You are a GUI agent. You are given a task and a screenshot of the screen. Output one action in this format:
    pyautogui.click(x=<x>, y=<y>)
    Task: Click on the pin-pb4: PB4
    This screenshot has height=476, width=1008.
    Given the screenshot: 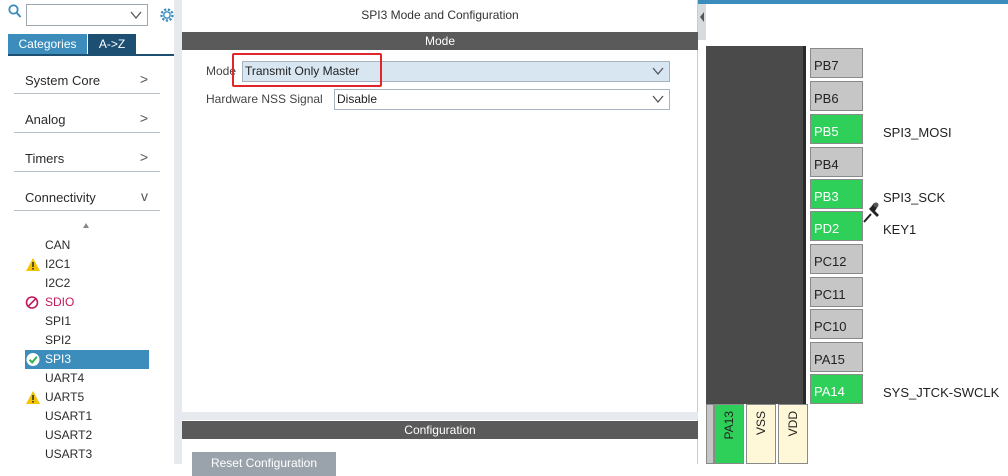 What is the action you would take?
    pyautogui.click(x=836, y=162)
    